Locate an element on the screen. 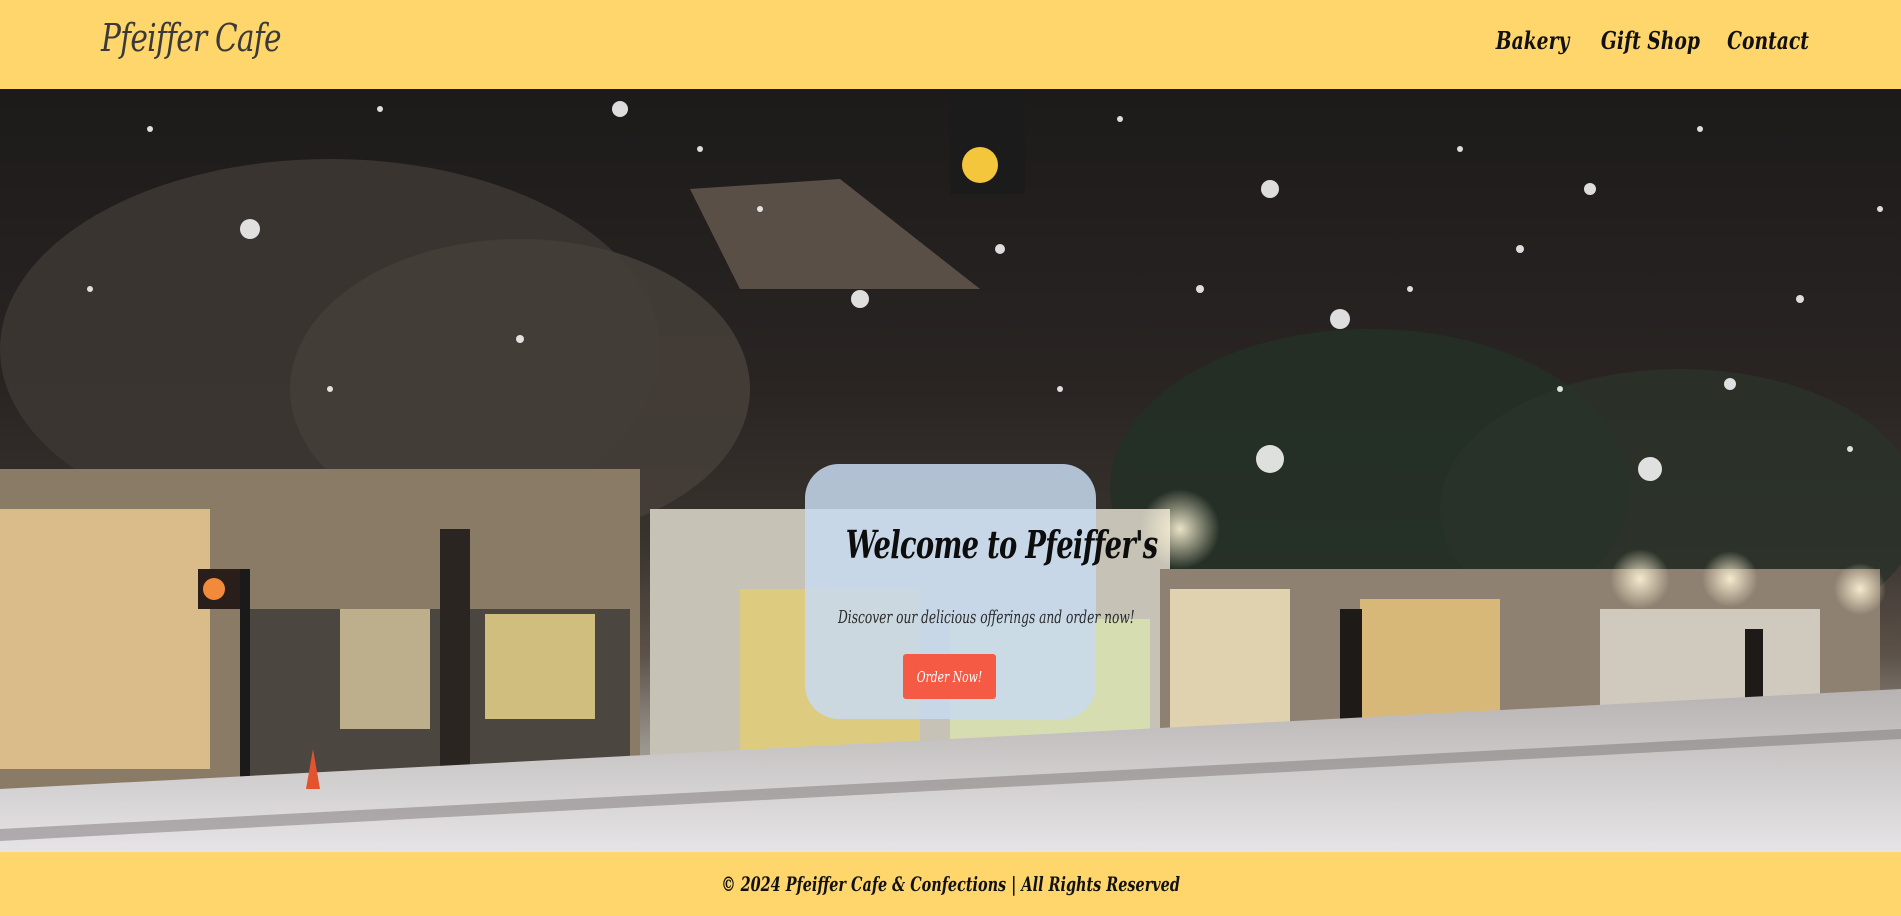 The width and height of the screenshot is (1901, 916). order-now-label: Order Now! is located at coordinates (949, 676).